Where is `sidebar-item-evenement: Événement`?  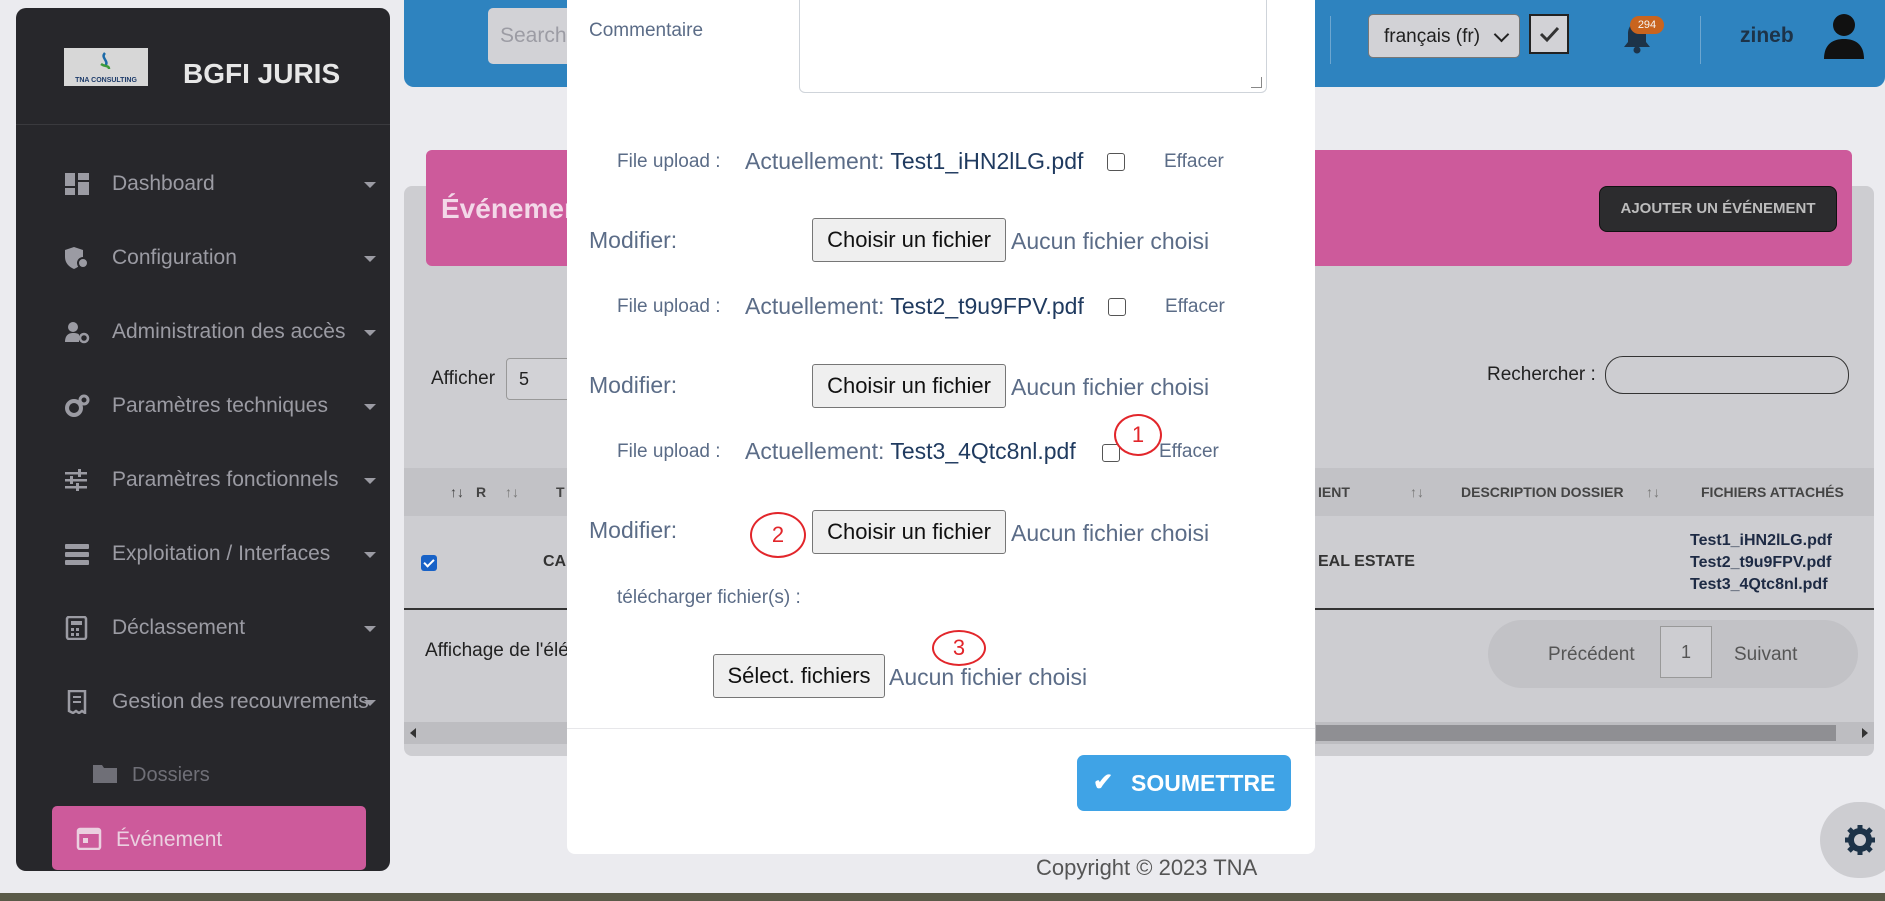
sidebar-item-evenement: Événement is located at coordinates (209, 838).